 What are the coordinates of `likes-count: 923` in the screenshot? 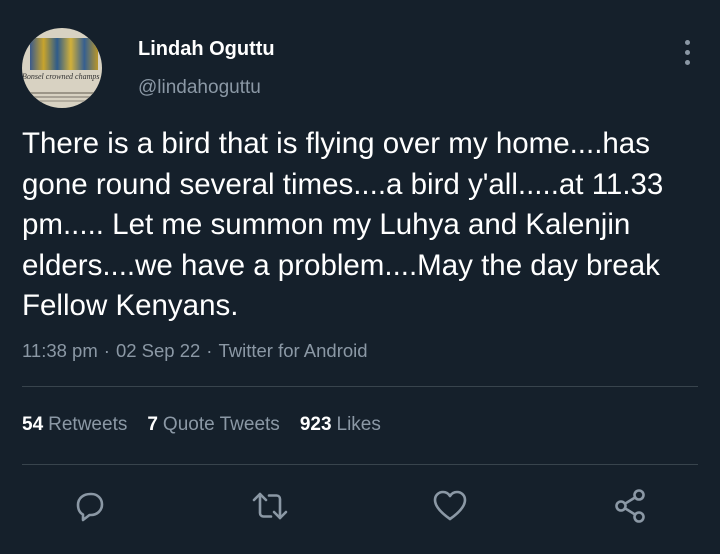 It's located at (315, 424).